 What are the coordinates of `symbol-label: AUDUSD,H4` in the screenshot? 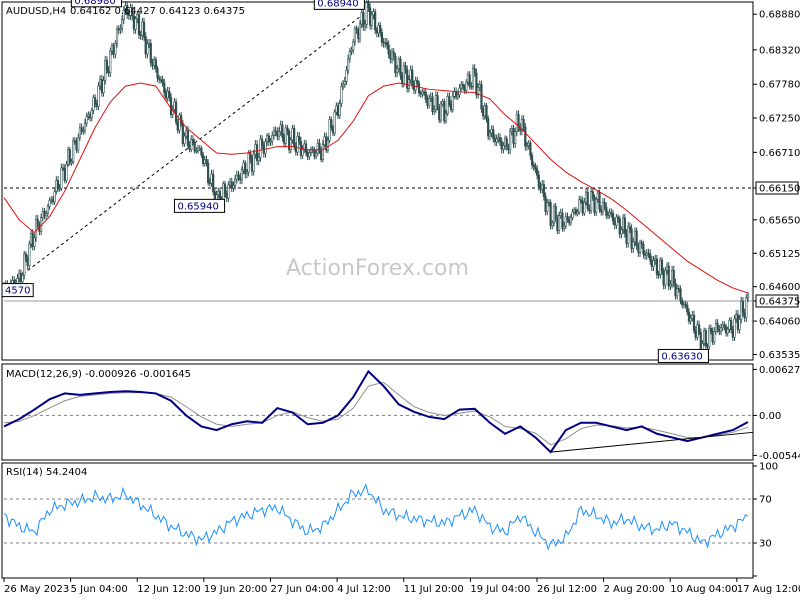 It's located at (36, 11).